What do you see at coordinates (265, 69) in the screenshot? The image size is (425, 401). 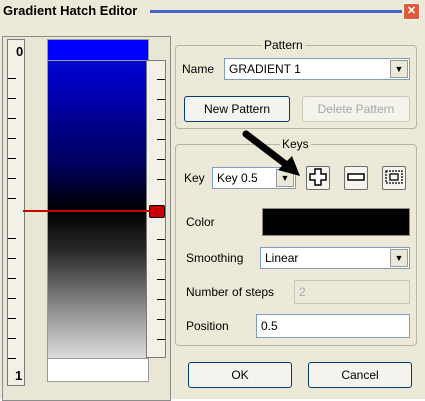 I see `pattern-name-value: GRADIENT 1` at bounding box center [265, 69].